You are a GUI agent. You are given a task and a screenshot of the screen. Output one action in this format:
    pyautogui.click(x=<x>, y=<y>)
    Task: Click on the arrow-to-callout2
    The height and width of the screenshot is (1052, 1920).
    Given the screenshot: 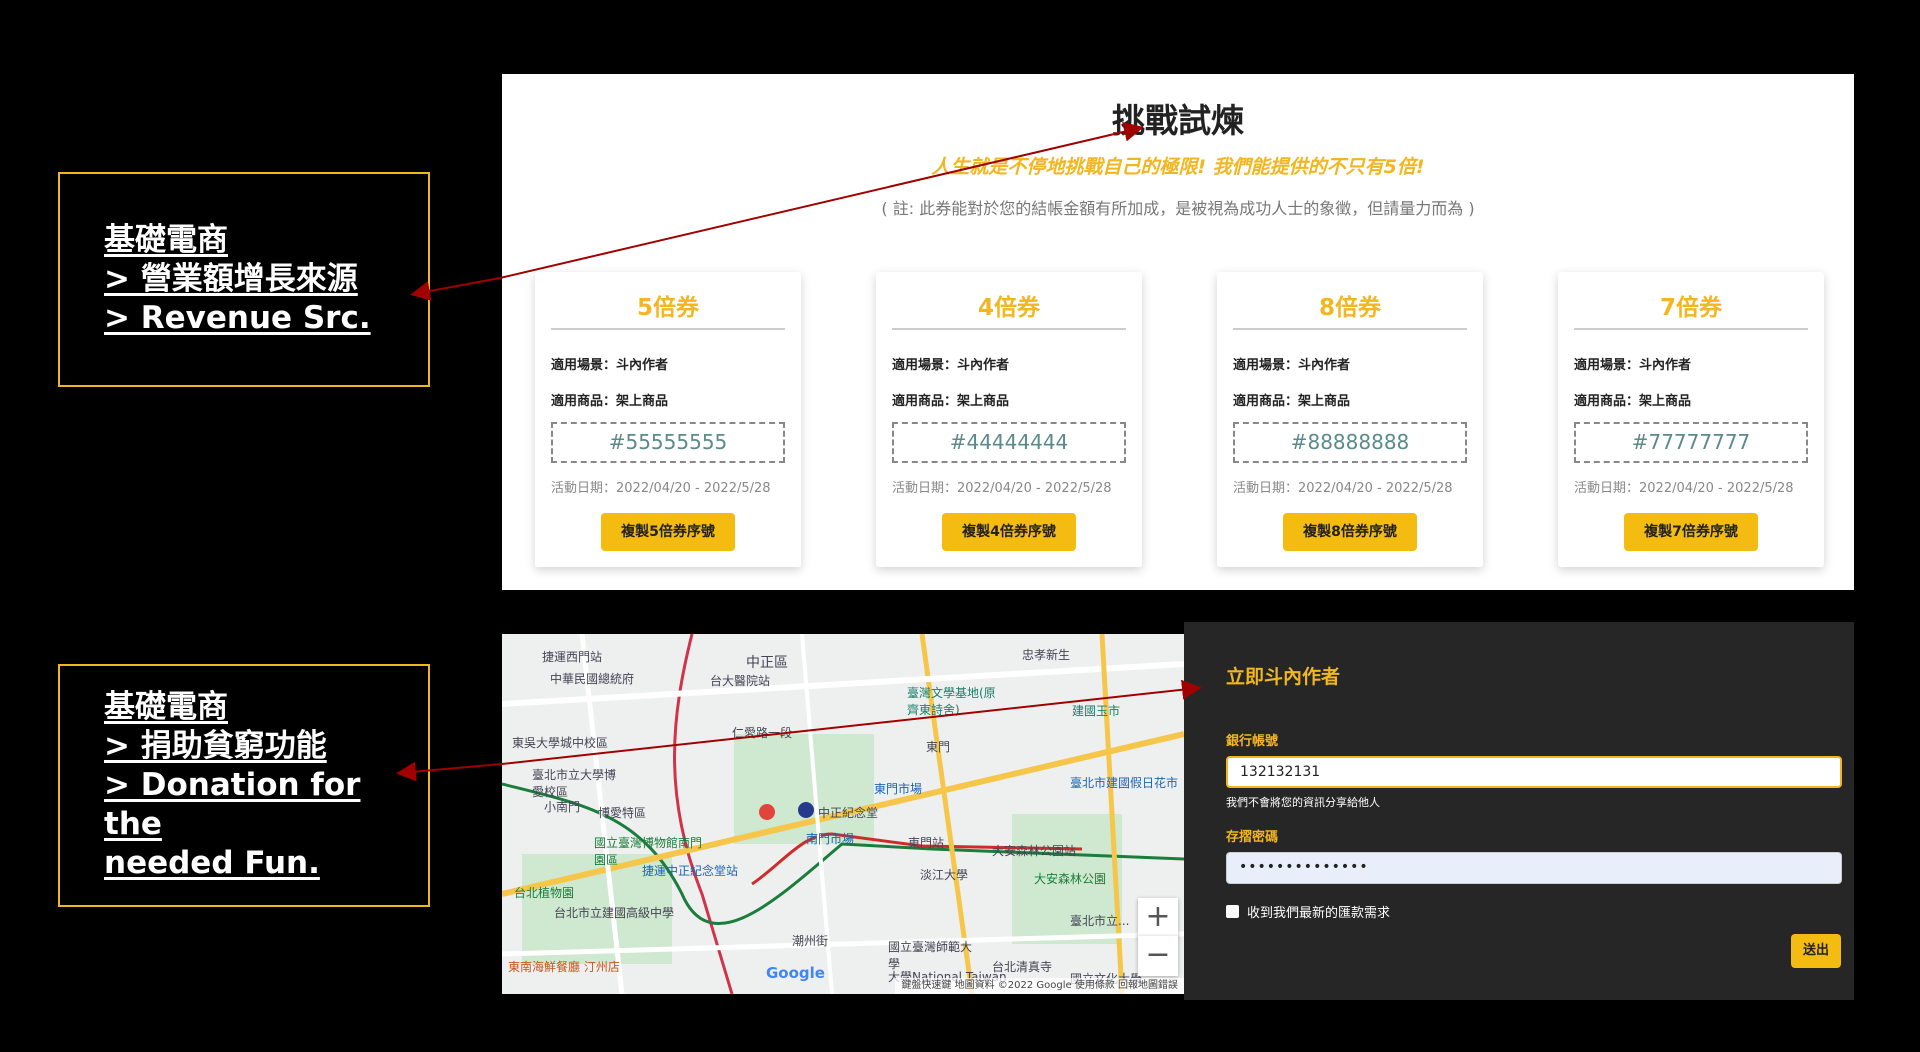 What is the action you would take?
    pyautogui.click(x=449, y=771)
    